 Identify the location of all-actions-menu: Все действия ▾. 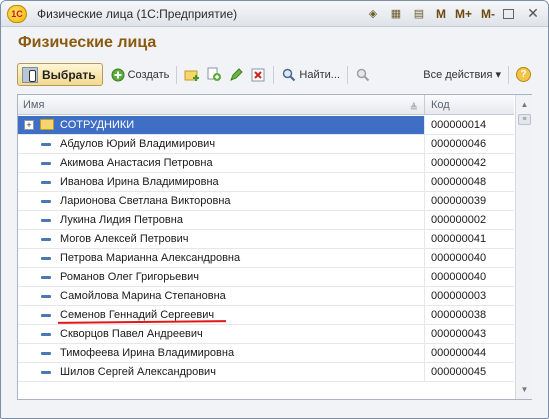
(462, 74).